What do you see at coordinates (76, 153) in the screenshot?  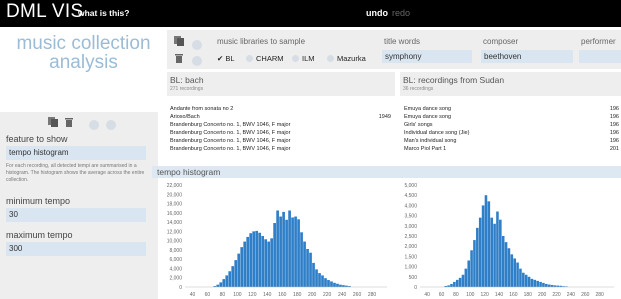 I see `feature-select: tempo histogram` at bounding box center [76, 153].